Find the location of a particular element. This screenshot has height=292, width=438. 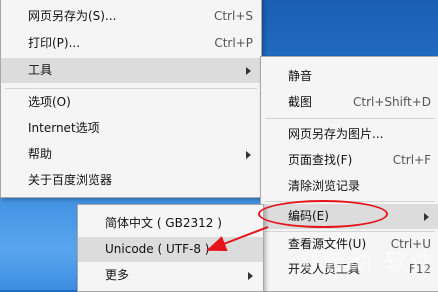

watermark: U启动 软件中心 is located at coordinates (369, 262).